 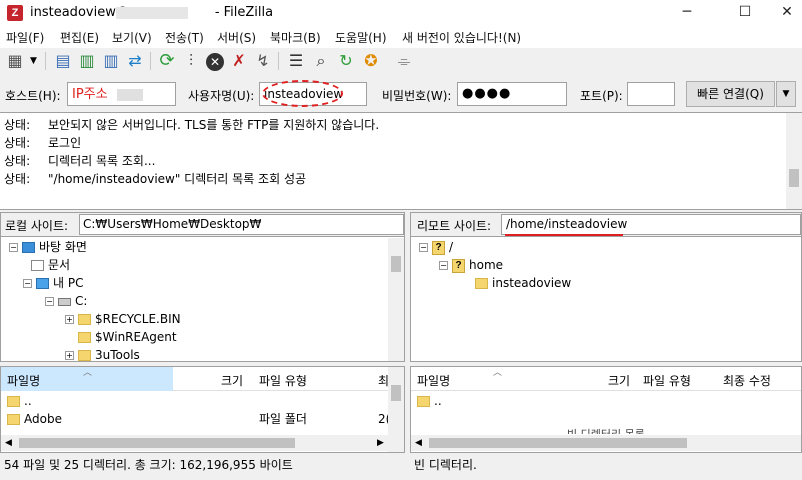 I want to click on toggle-local-tree-icon: ▥, so click(x=87, y=61).